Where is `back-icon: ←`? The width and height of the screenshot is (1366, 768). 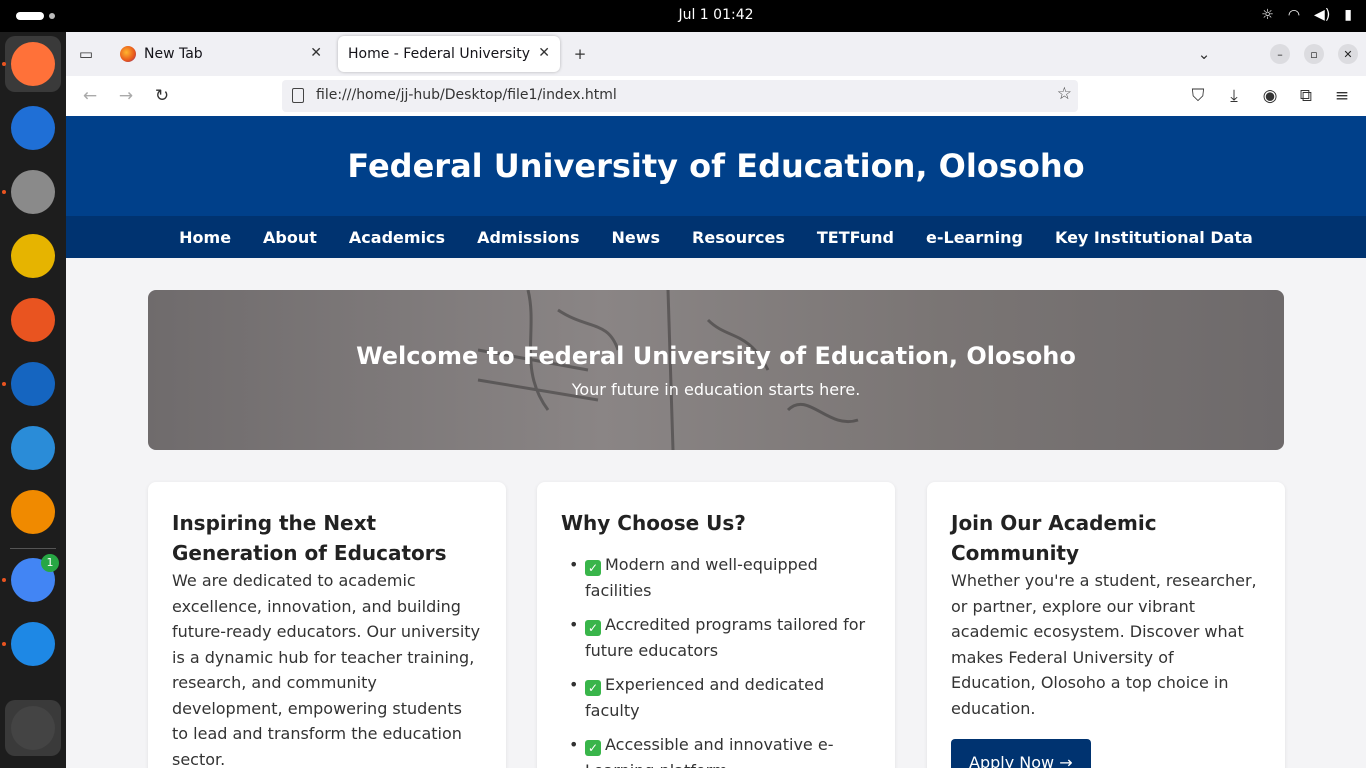
back-icon: ← is located at coordinates (90, 96).